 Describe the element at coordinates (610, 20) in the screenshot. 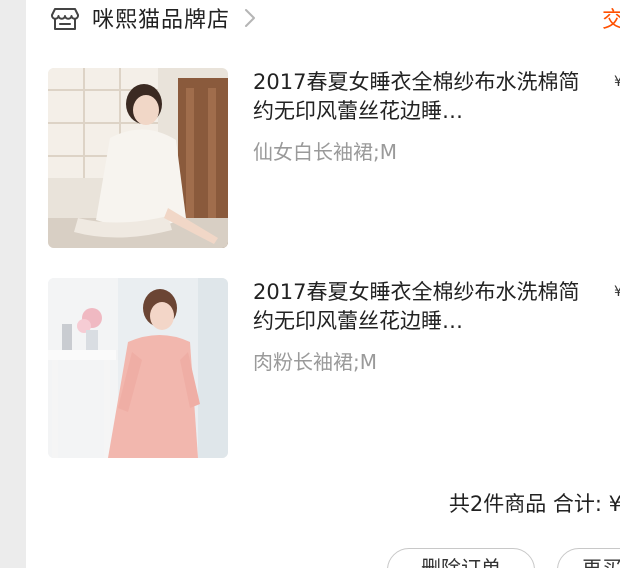

I see `order-status: 交` at that location.